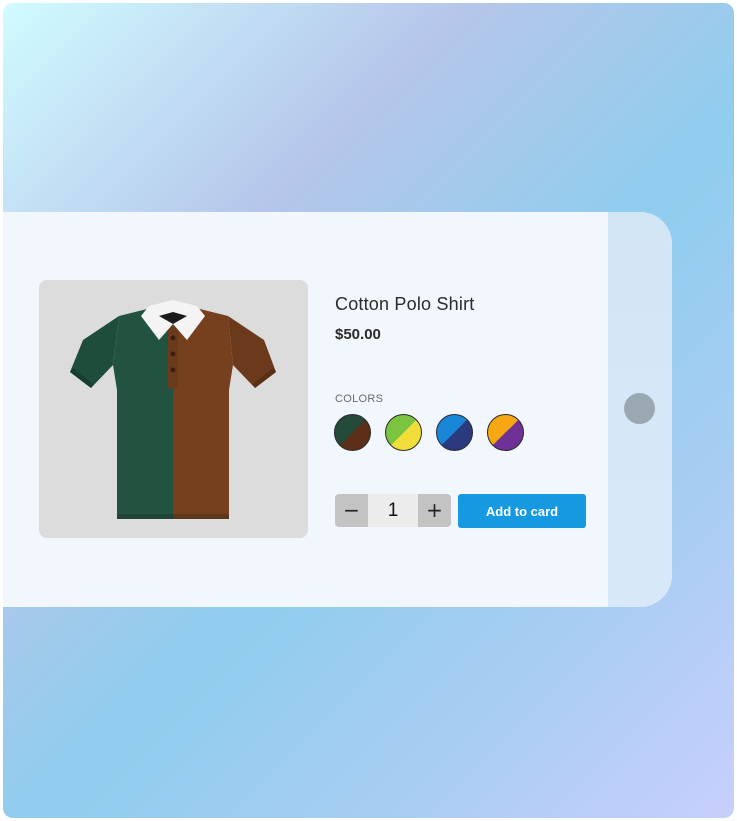 This screenshot has width=737, height=821. I want to click on decrement-button: −, so click(351, 510).